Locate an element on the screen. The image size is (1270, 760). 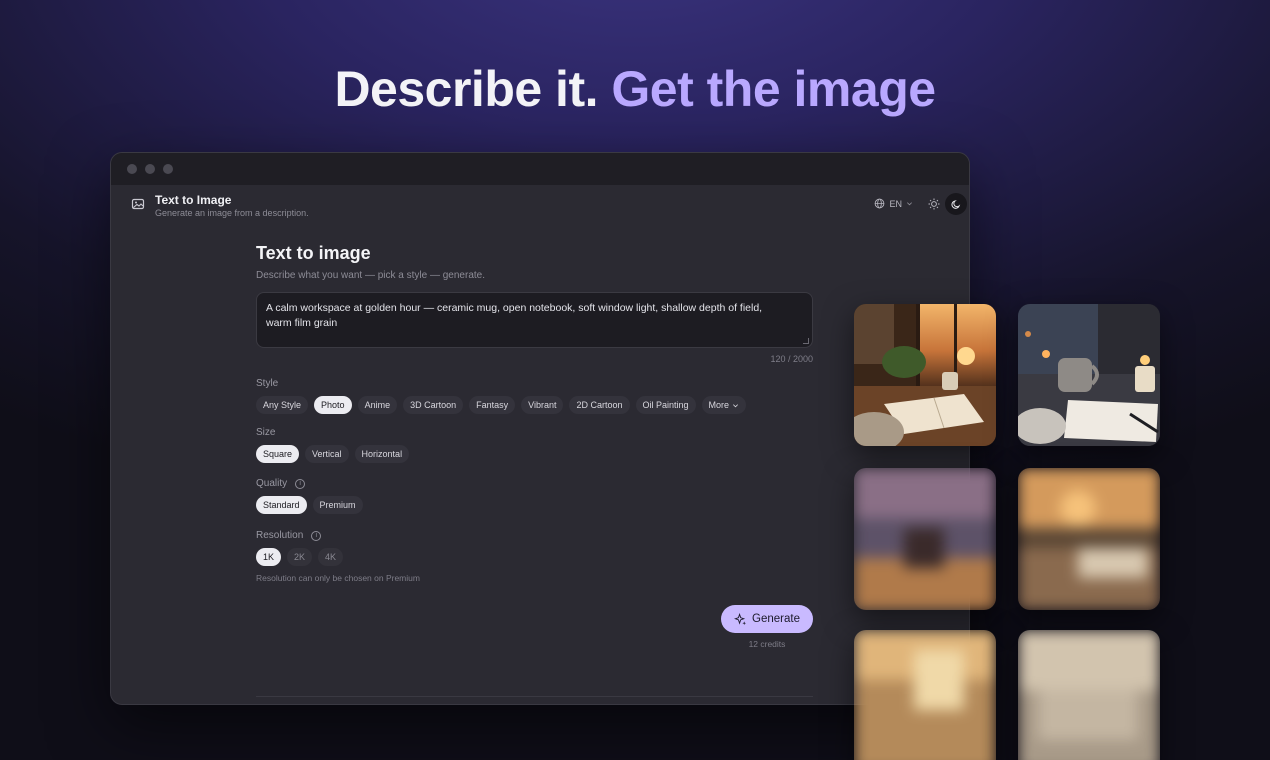
resolution-2k: 2K is located at coordinates (300, 557).